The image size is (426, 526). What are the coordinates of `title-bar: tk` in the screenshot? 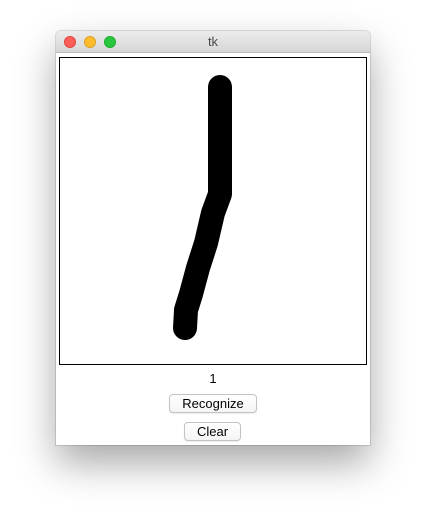 It's located at (213, 42).